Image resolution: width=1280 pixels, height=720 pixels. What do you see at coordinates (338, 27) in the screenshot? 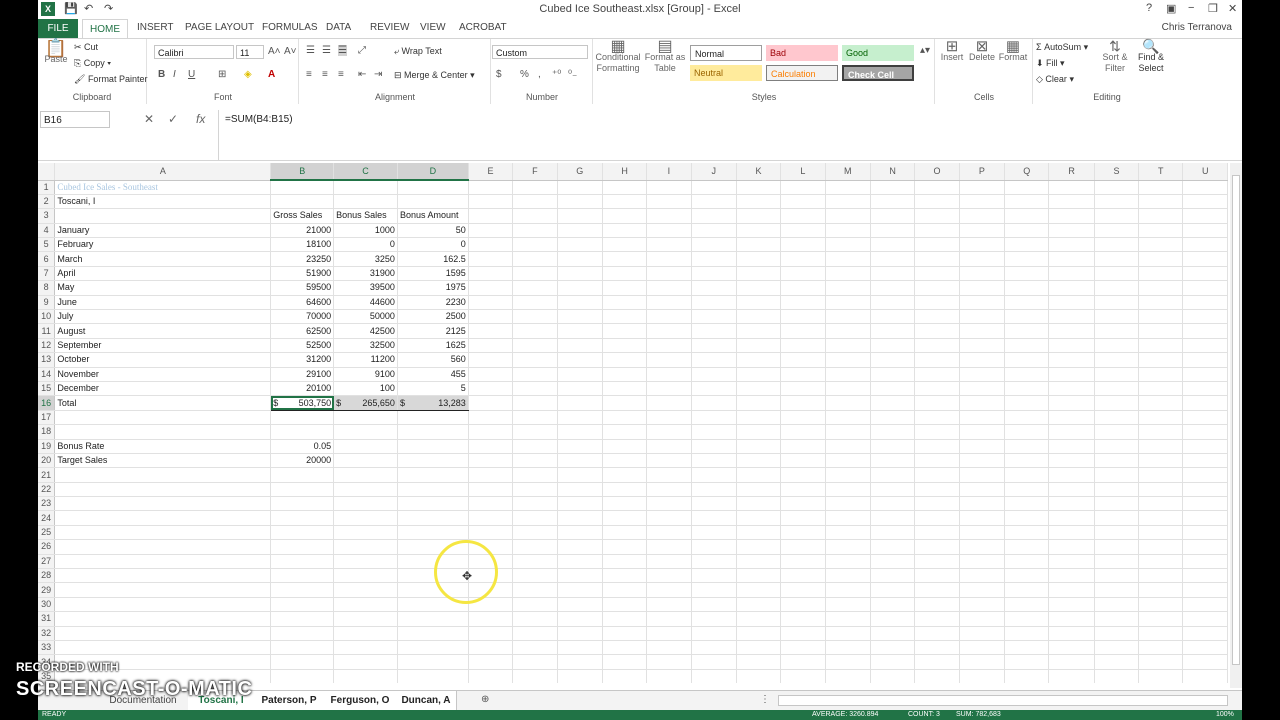
I see `tab-data: DATA` at bounding box center [338, 27].